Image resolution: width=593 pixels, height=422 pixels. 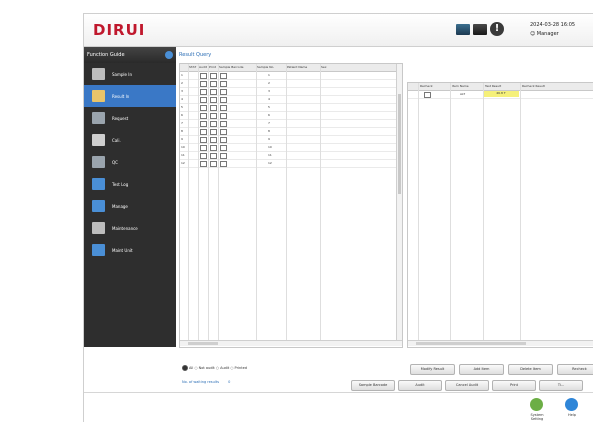 What do you see at coordinates (130, 184) in the screenshot?
I see `sidebar-item-test-log: Test Log` at bounding box center [130, 184].